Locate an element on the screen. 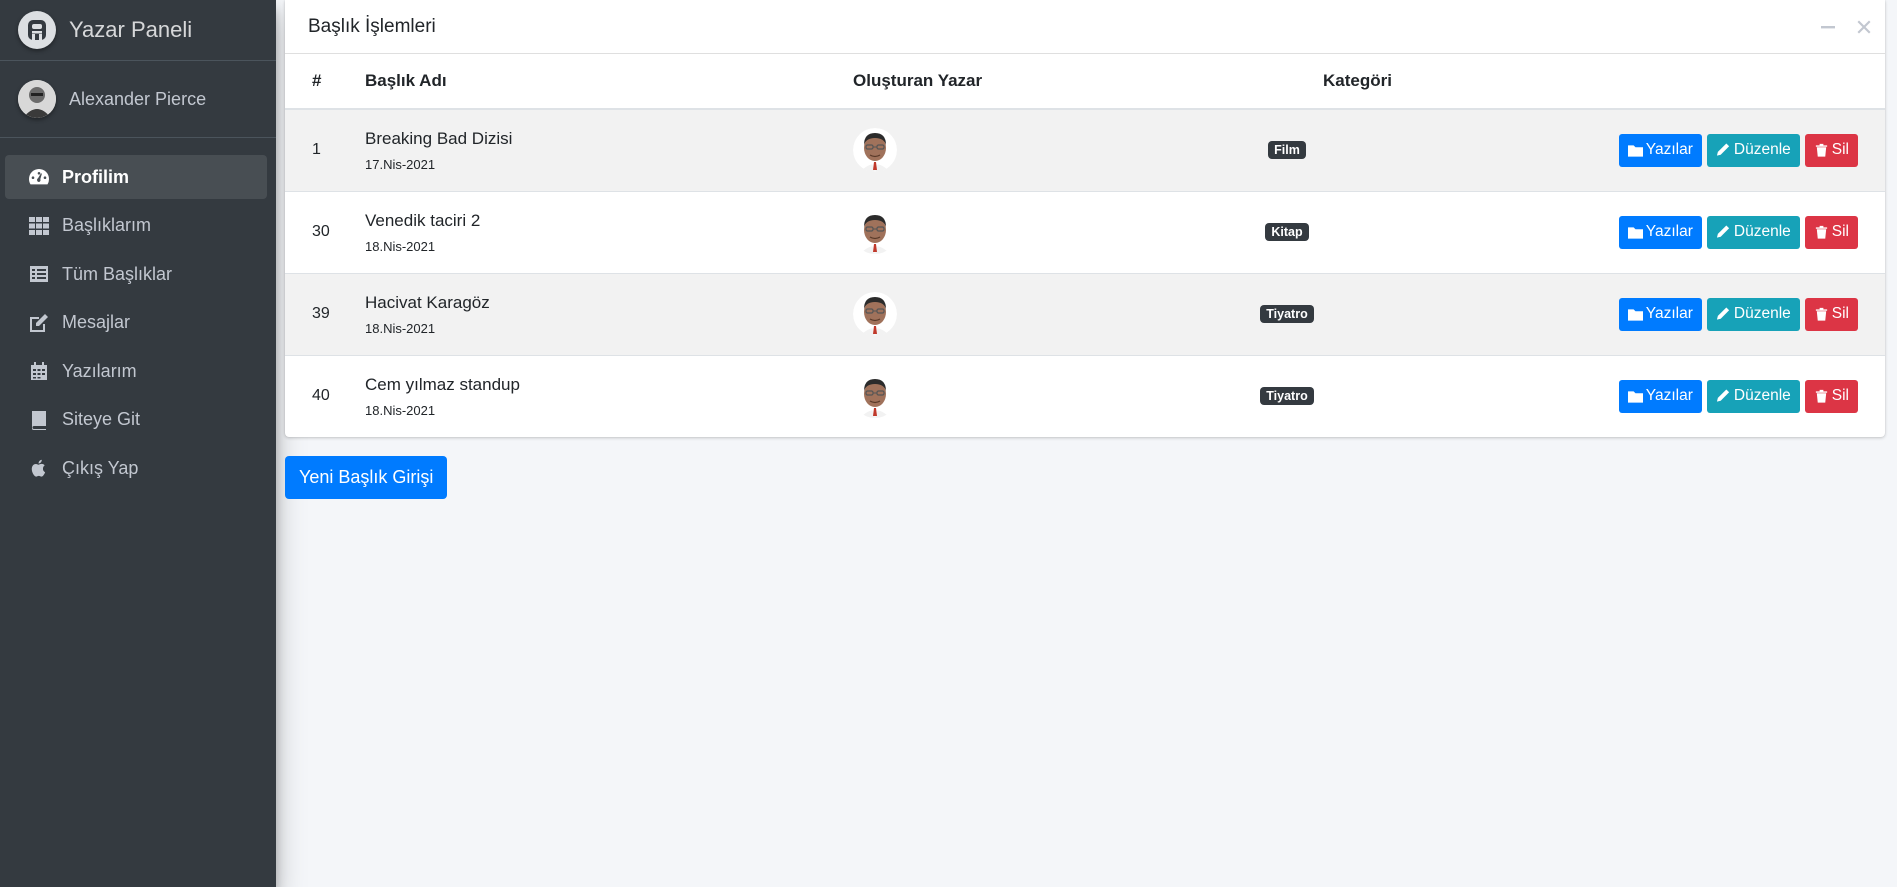 Image resolution: width=1897 pixels, height=887 pixels. sidebar-item-label: Tüm Başlıklar is located at coordinates (117, 273).